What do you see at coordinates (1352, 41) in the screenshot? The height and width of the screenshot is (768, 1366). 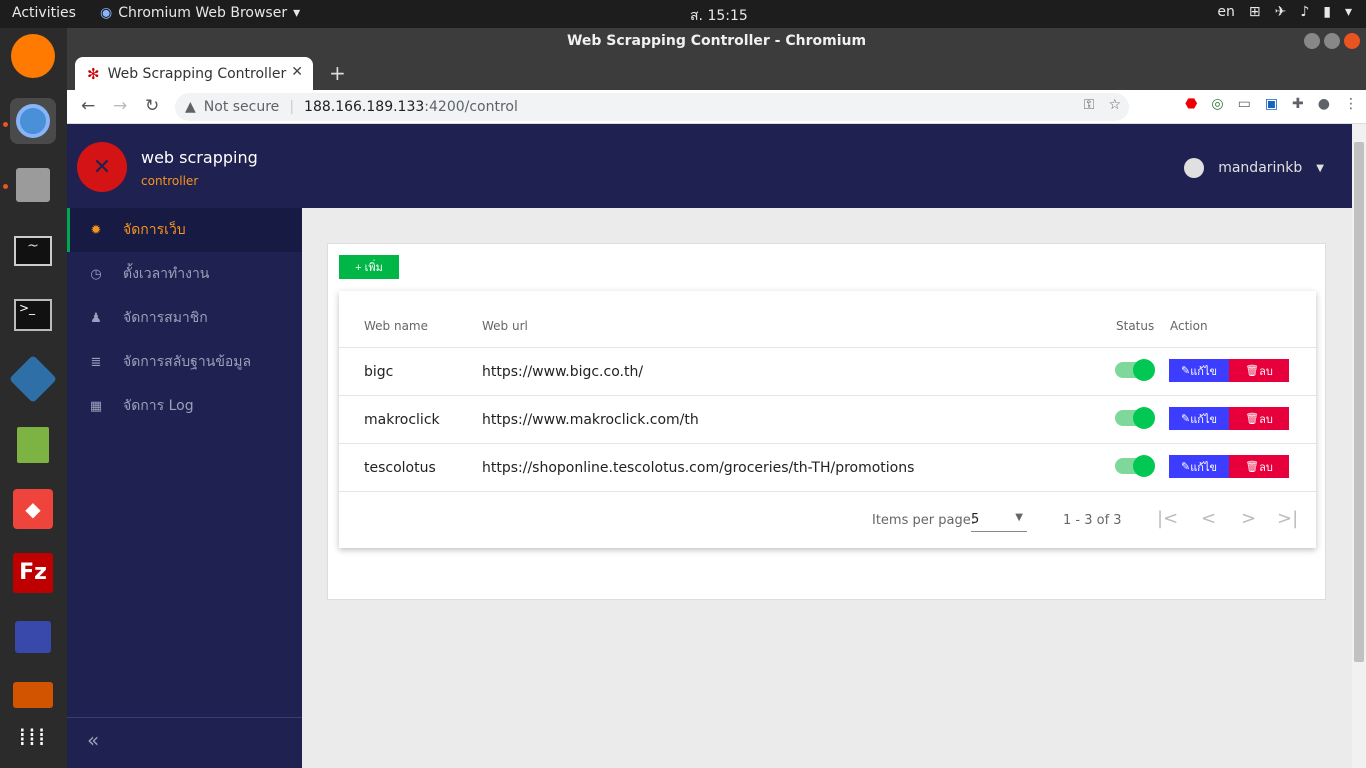 I see `close-window-button` at bounding box center [1352, 41].